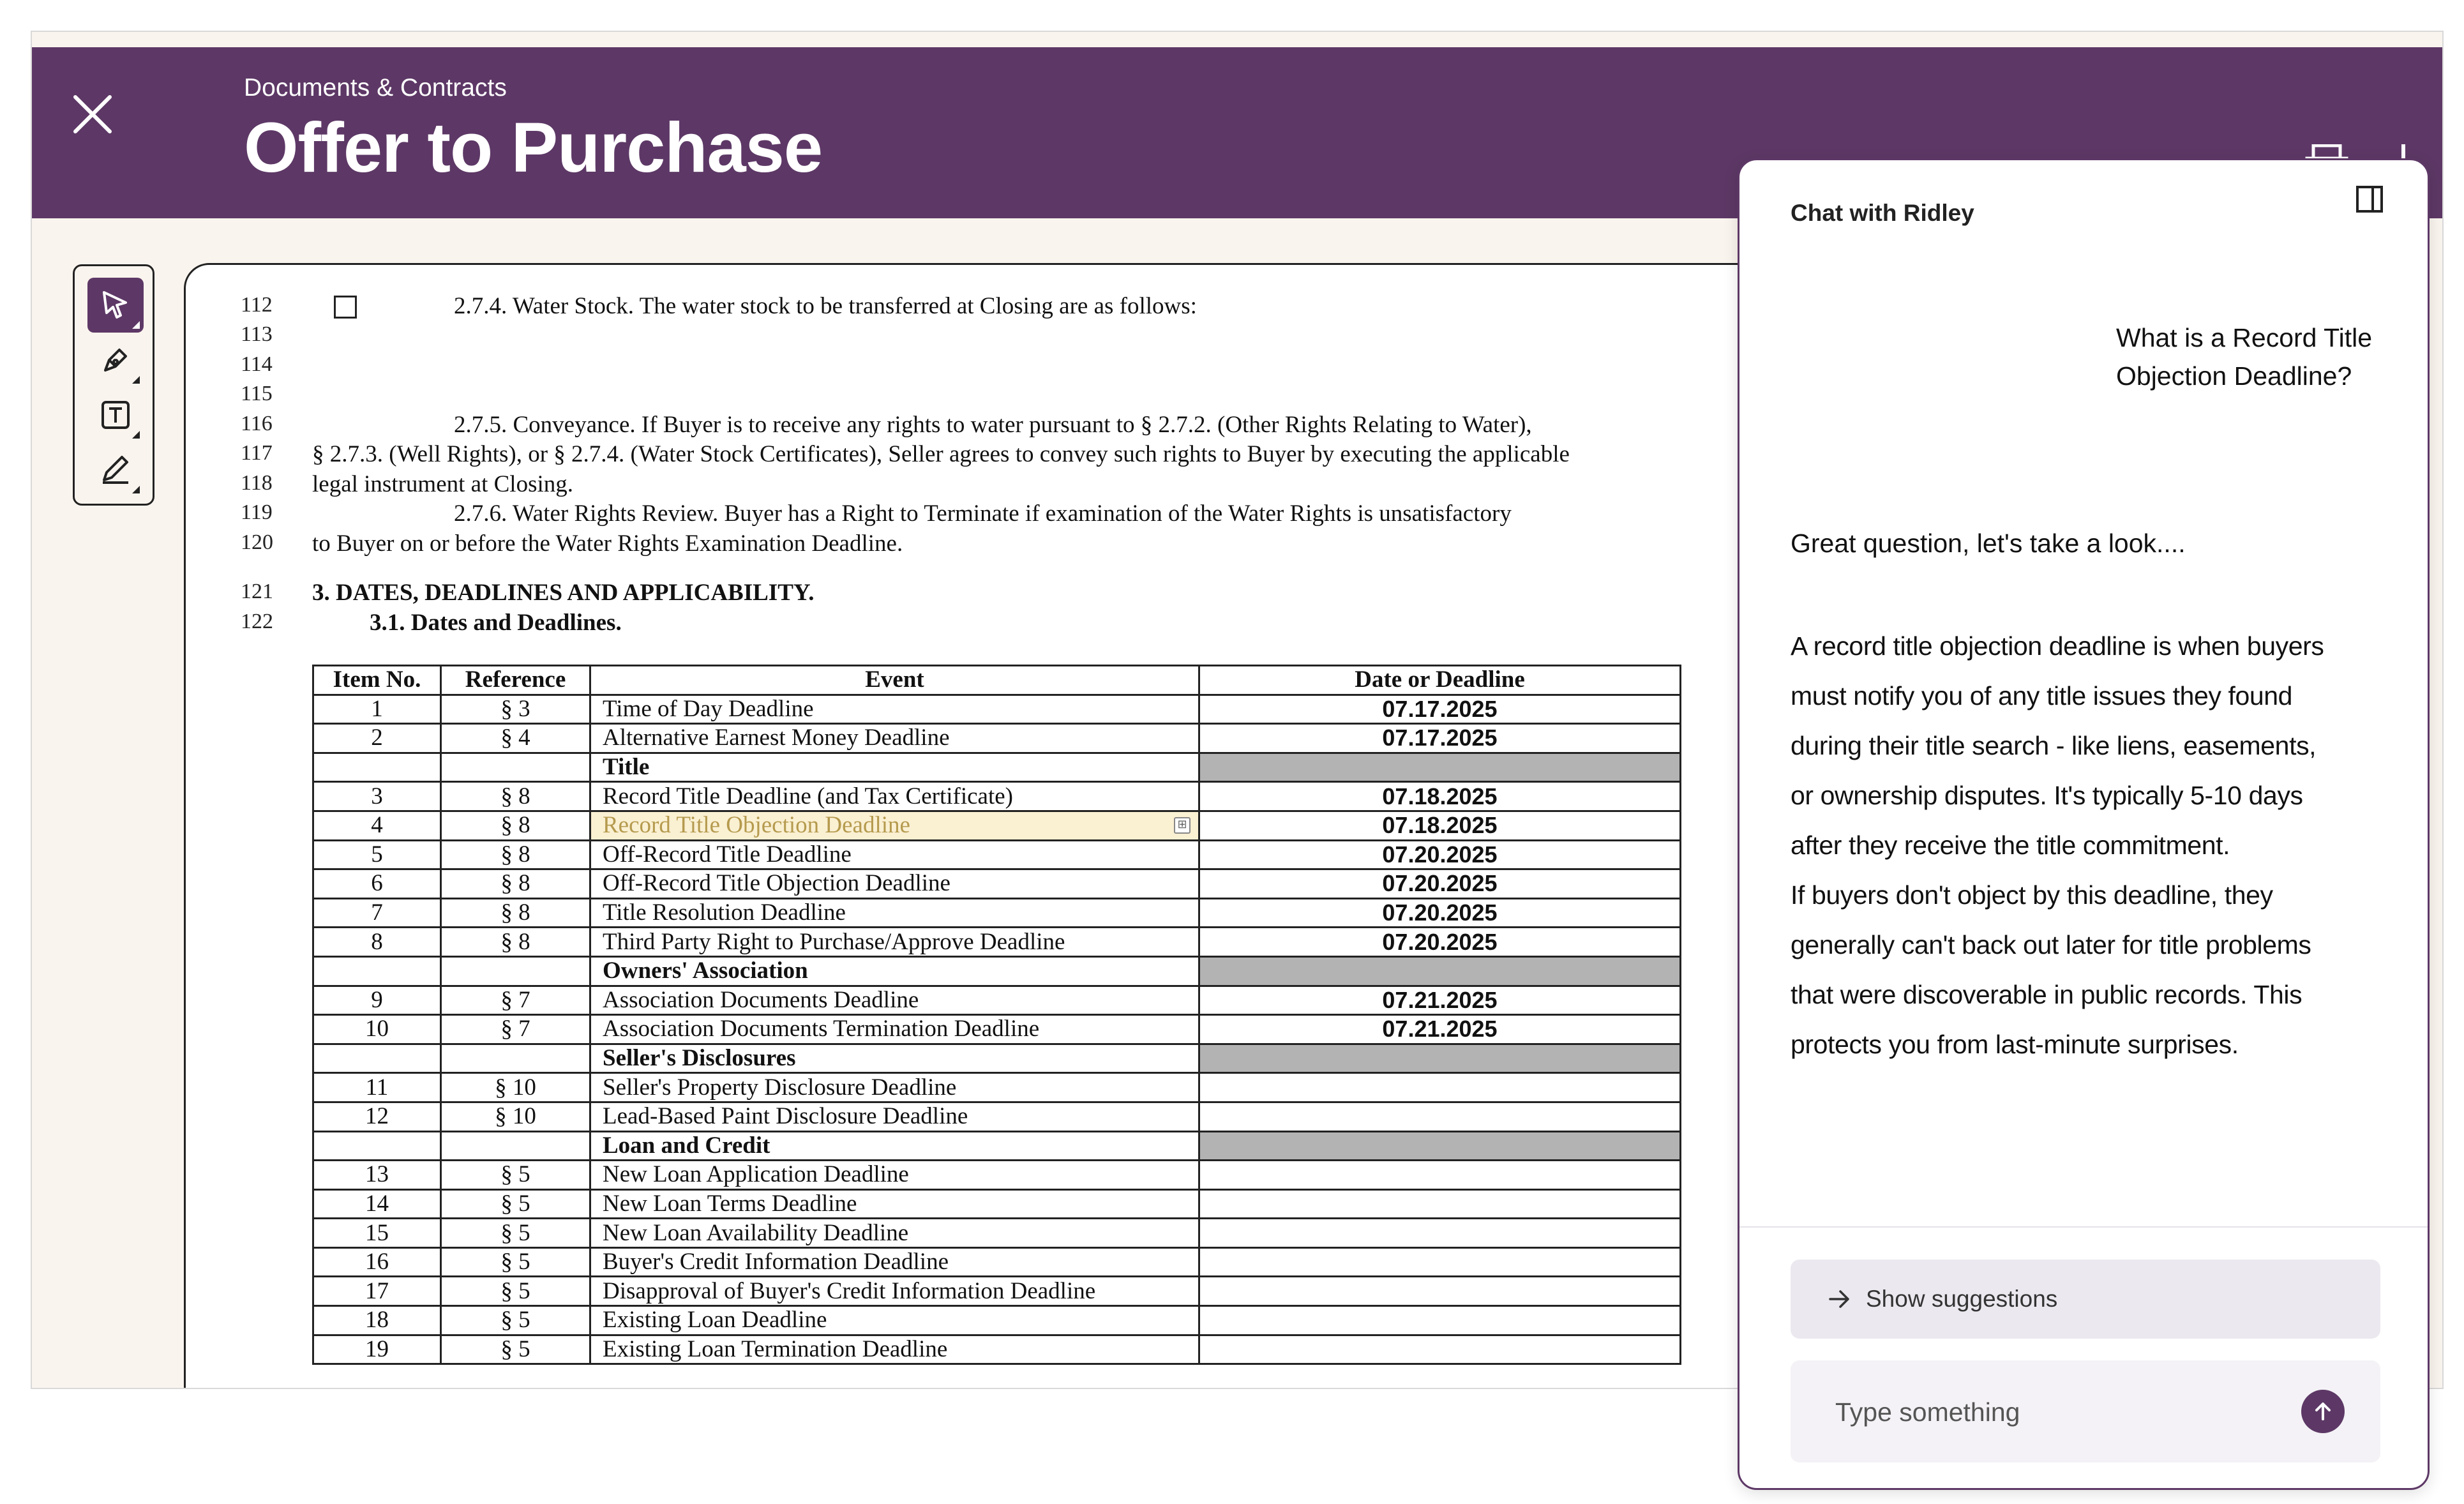 The image size is (2464, 1504). What do you see at coordinates (377, 680) in the screenshot?
I see `column-header-item-no: Item No.` at bounding box center [377, 680].